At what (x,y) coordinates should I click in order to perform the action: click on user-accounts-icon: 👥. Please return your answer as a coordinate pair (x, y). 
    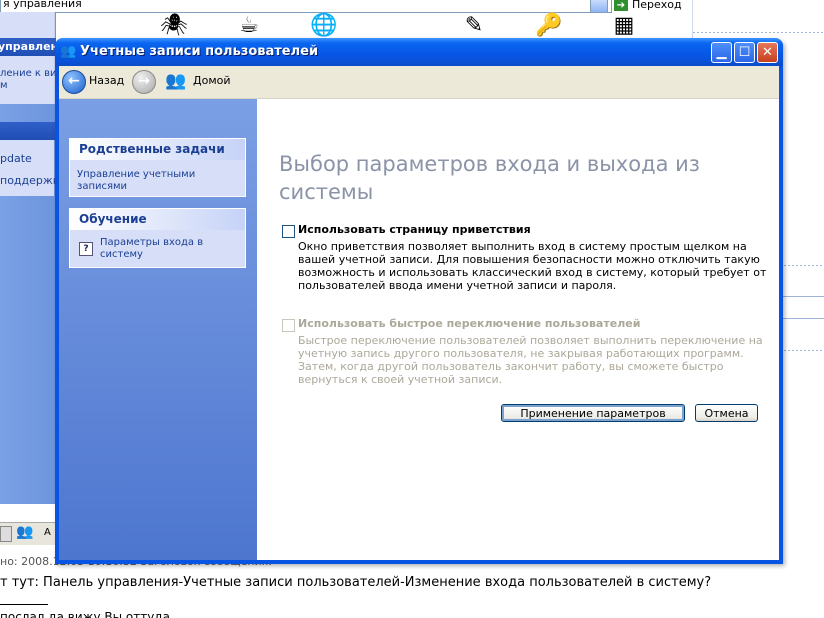
    Looking at the image, I should click on (68, 51).